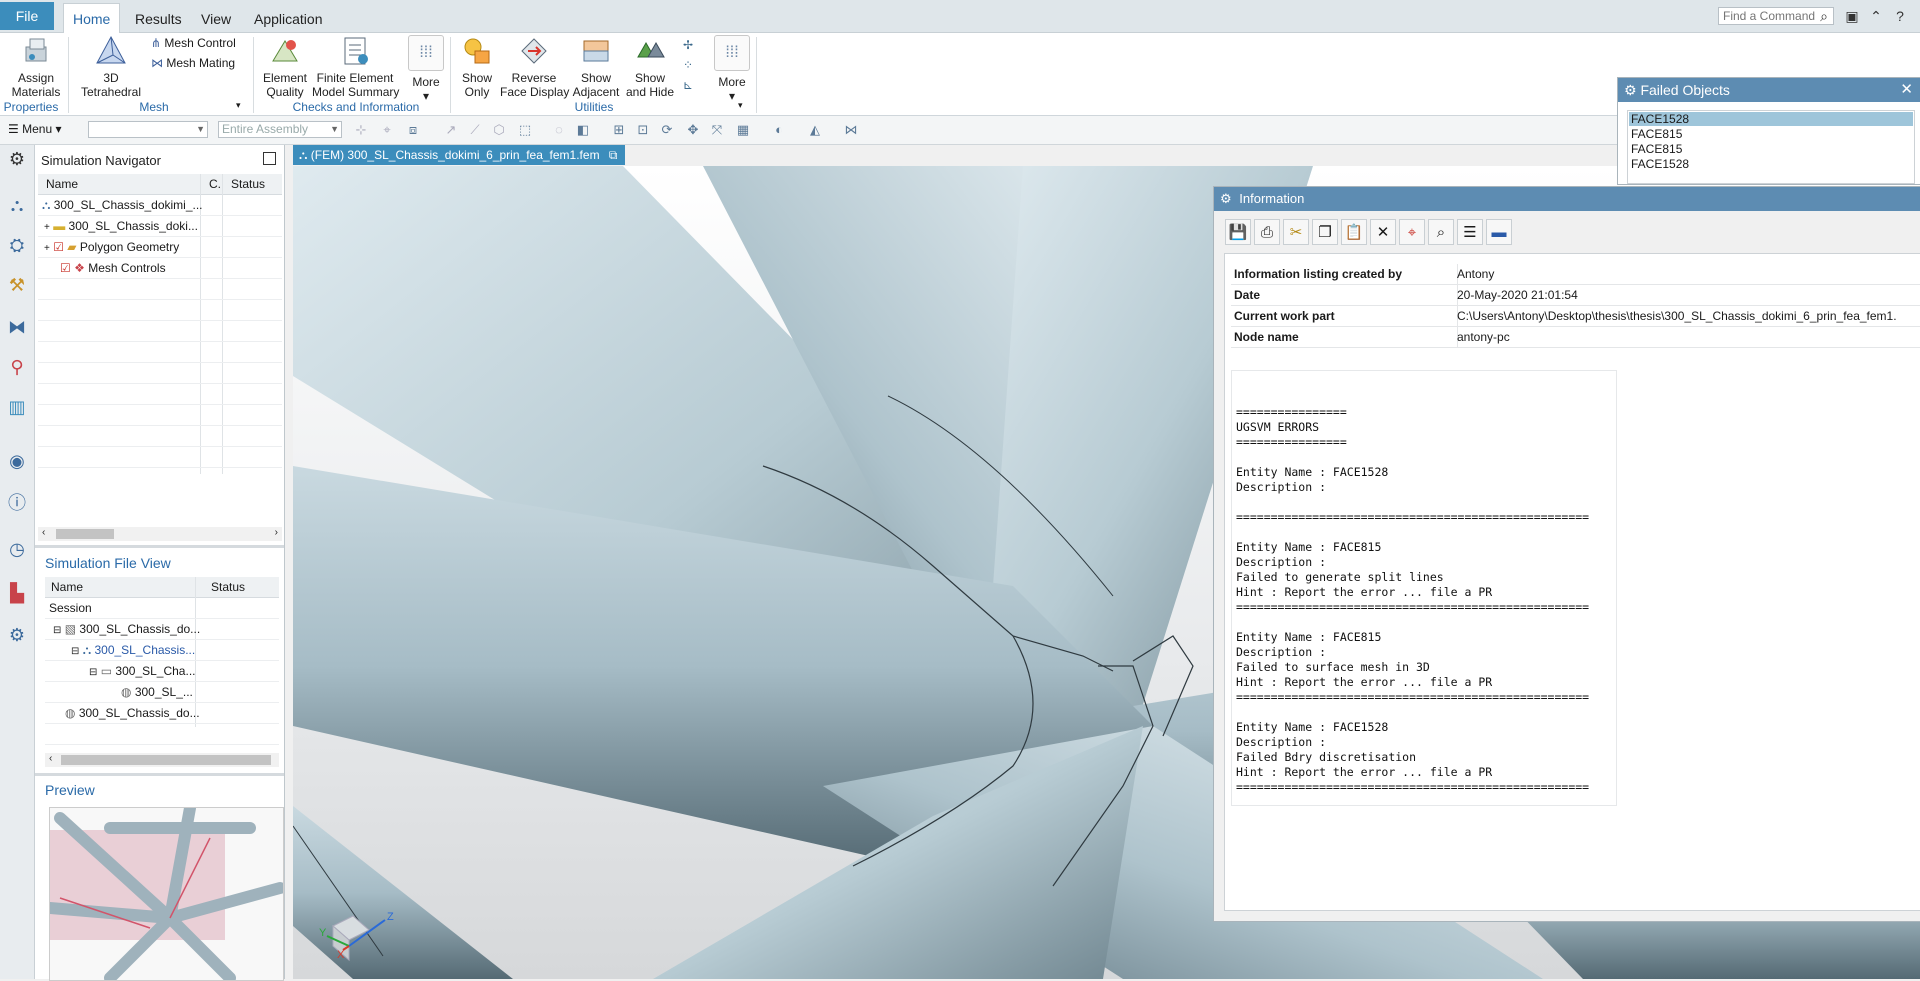  What do you see at coordinates (17, 593) in the screenshot?
I see `palette-icon: ▙` at bounding box center [17, 593].